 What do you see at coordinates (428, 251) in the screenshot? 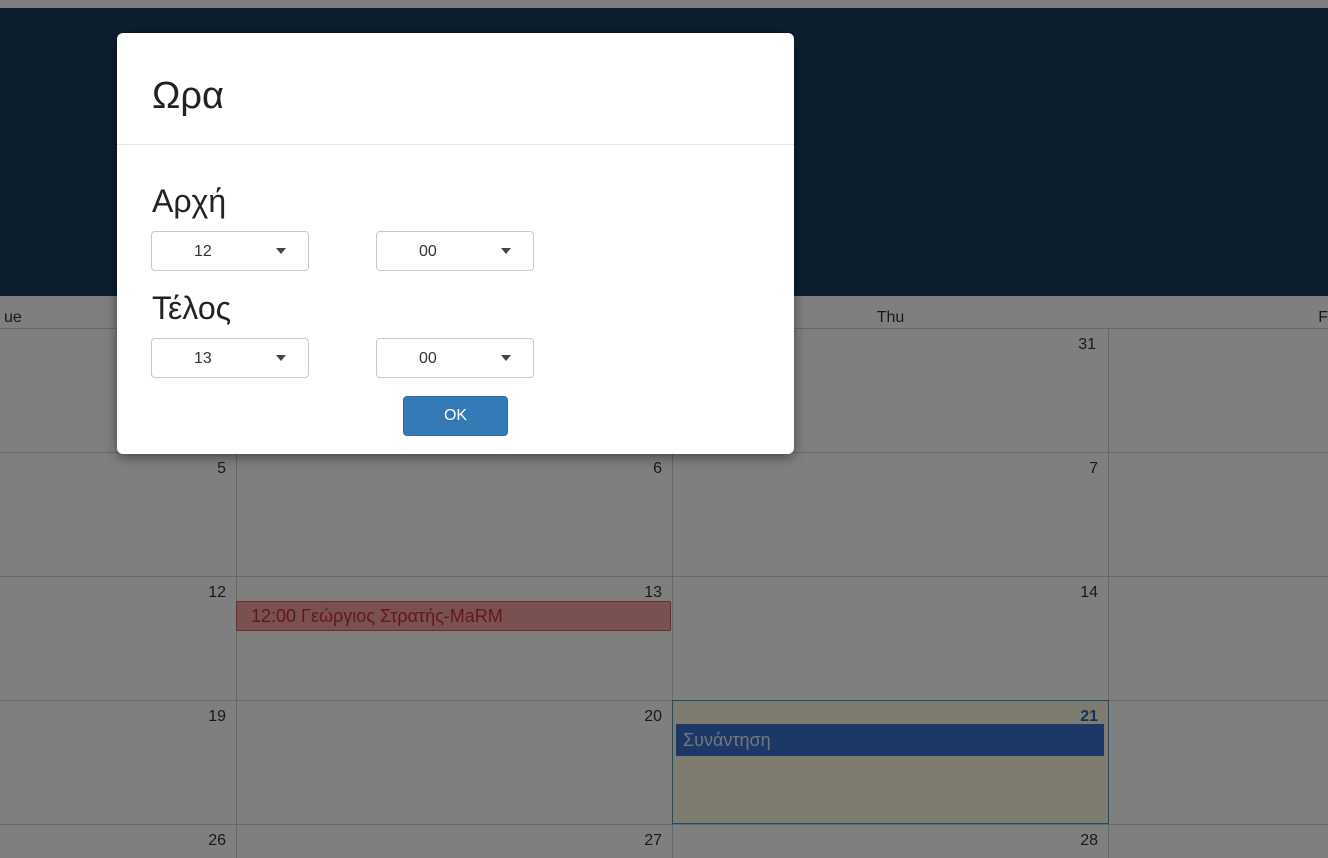
I see `start-minute-value: 00` at bounding box center [428, 251].